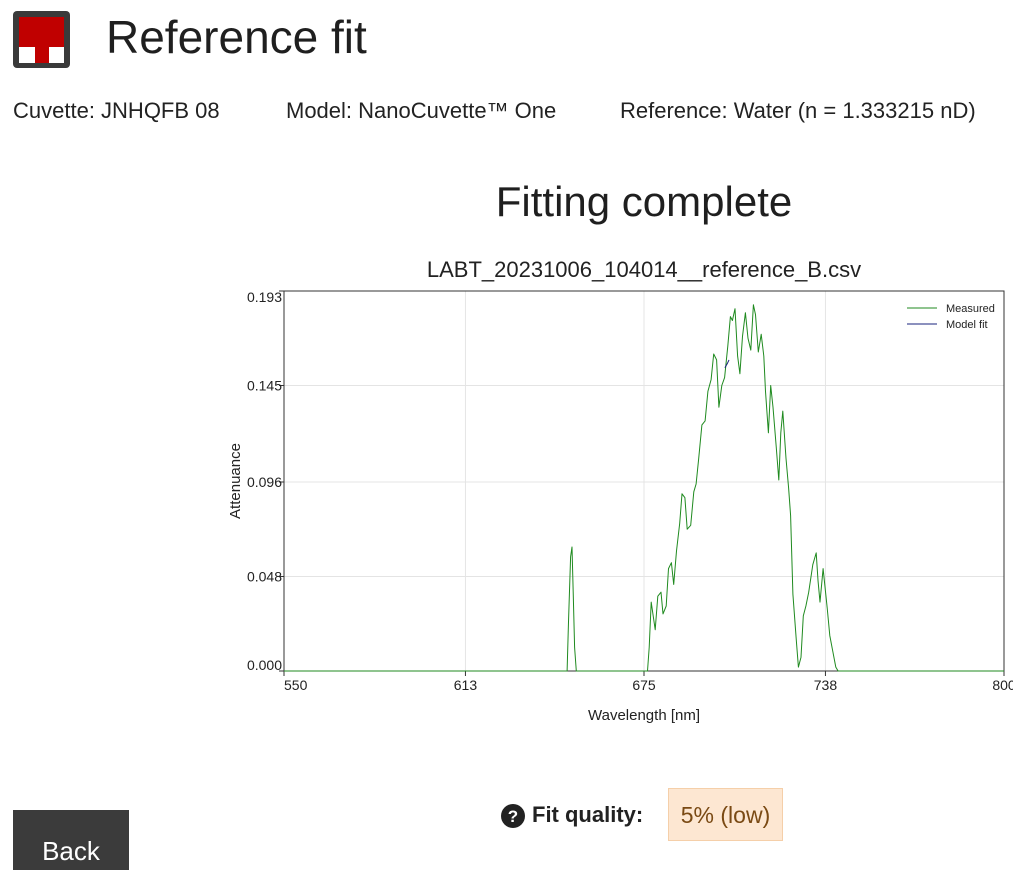 The width and height of the screenshot is (1013, 882). Describe the element at coordinates (644, 715) in the screenshot. I see `x-axis-label: Wavelength [nm]` at that location.